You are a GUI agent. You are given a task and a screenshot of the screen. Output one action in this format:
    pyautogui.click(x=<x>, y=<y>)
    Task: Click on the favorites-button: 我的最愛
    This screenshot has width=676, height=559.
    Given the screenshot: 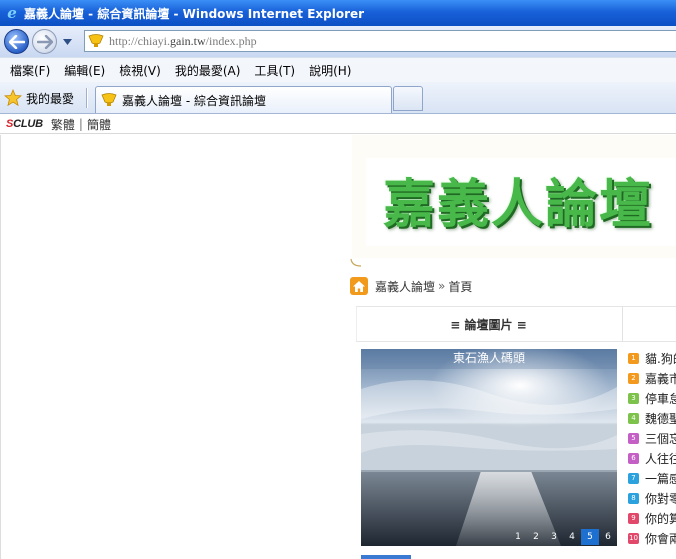 What is the action you would take?
    pyautogui.click(x=39, y=98)
    